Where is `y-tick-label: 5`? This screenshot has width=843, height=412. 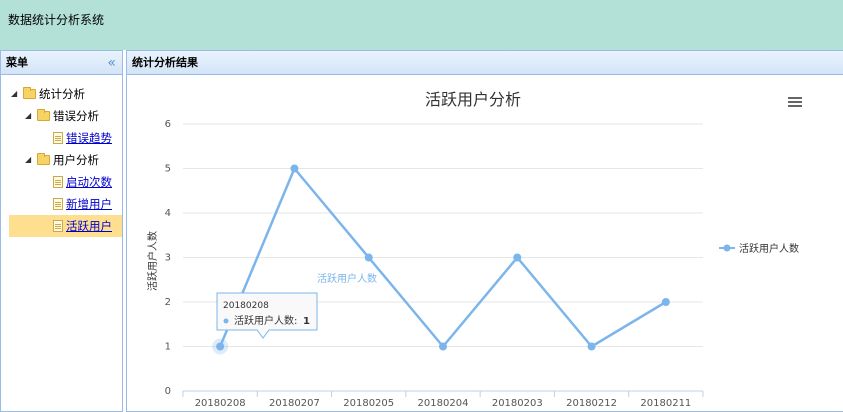
y-tick-label: 5 is located at coordinates (168, 169).